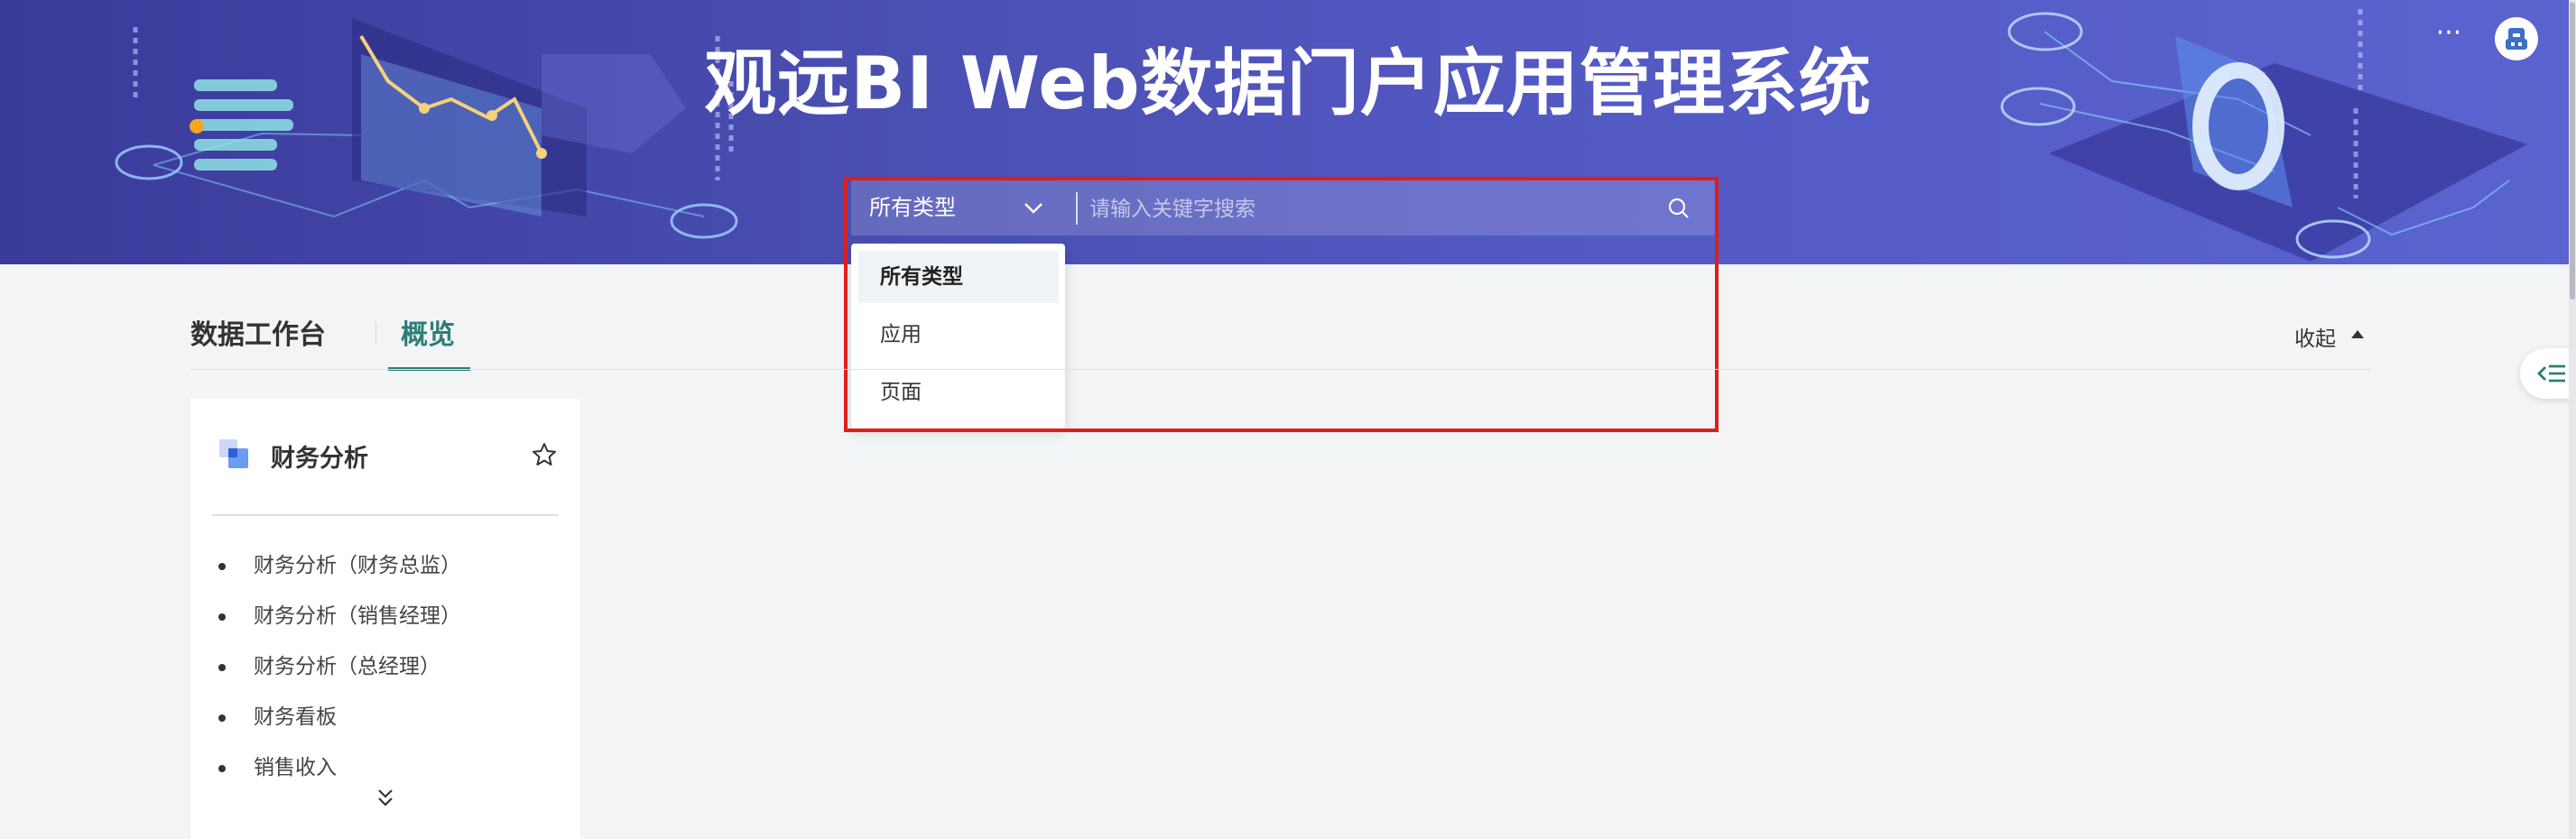 Image resolution: width=2576 pixels, height=839 pixels. I want to click on list-item-label: 销售收入, so click(295, 767).